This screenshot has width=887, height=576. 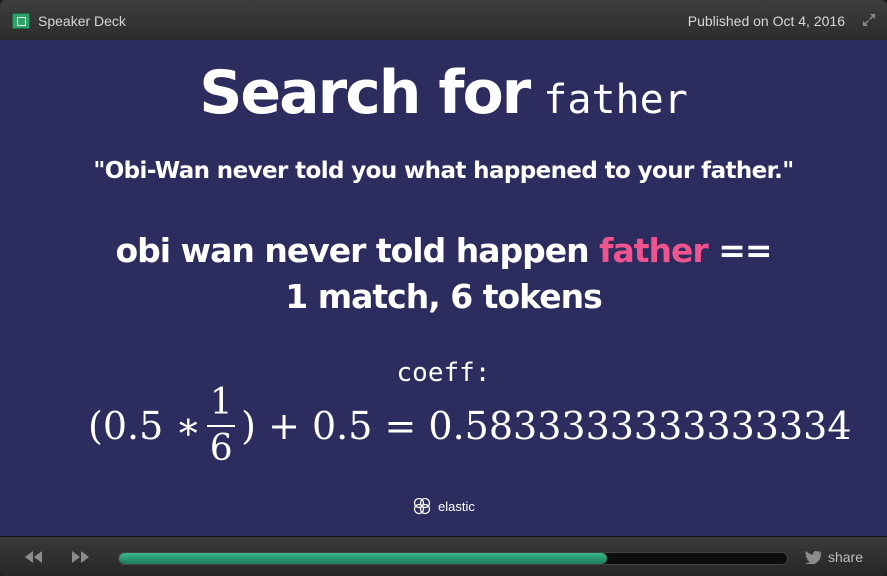 What do you see at coordinates (443, 20) in the screenshot?
I see `player-header: Speaker Deck Published on Oct 4, 2016` at bounding box center [443, 20].